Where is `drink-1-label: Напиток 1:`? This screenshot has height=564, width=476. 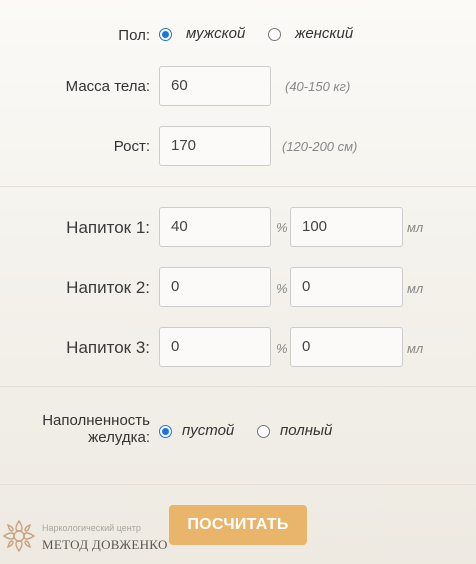
drink-1-label: Напиток 1: is located at coordinates (108, 227).